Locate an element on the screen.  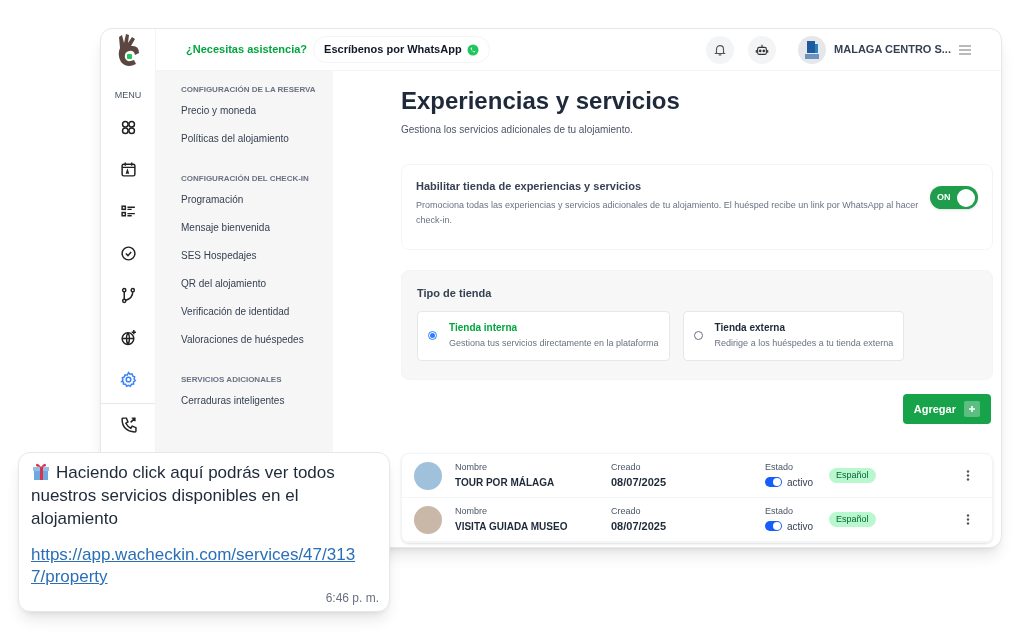
option-description: Gestiona tus servicios directamente en la plataforma is located at coordinates (554, 344).